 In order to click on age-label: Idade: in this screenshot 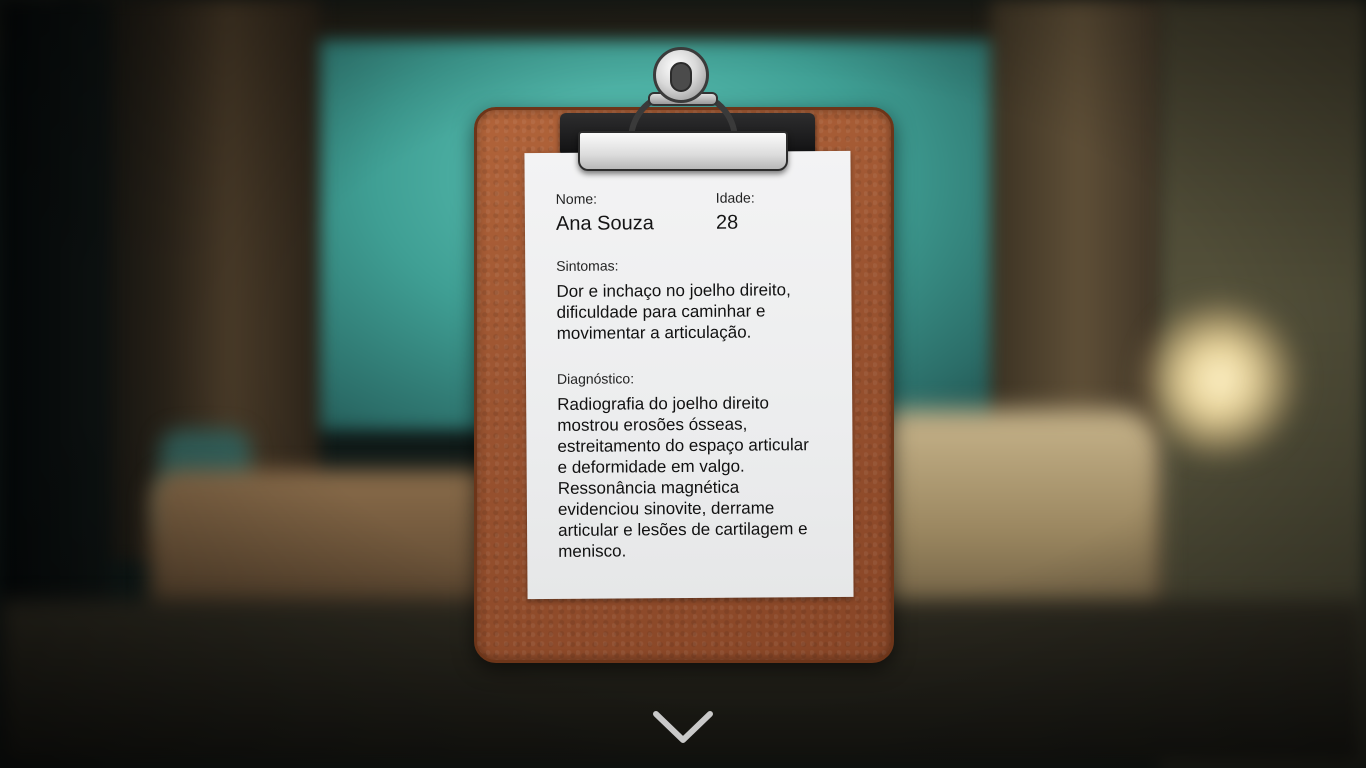, I will do `click(735, 197)`.